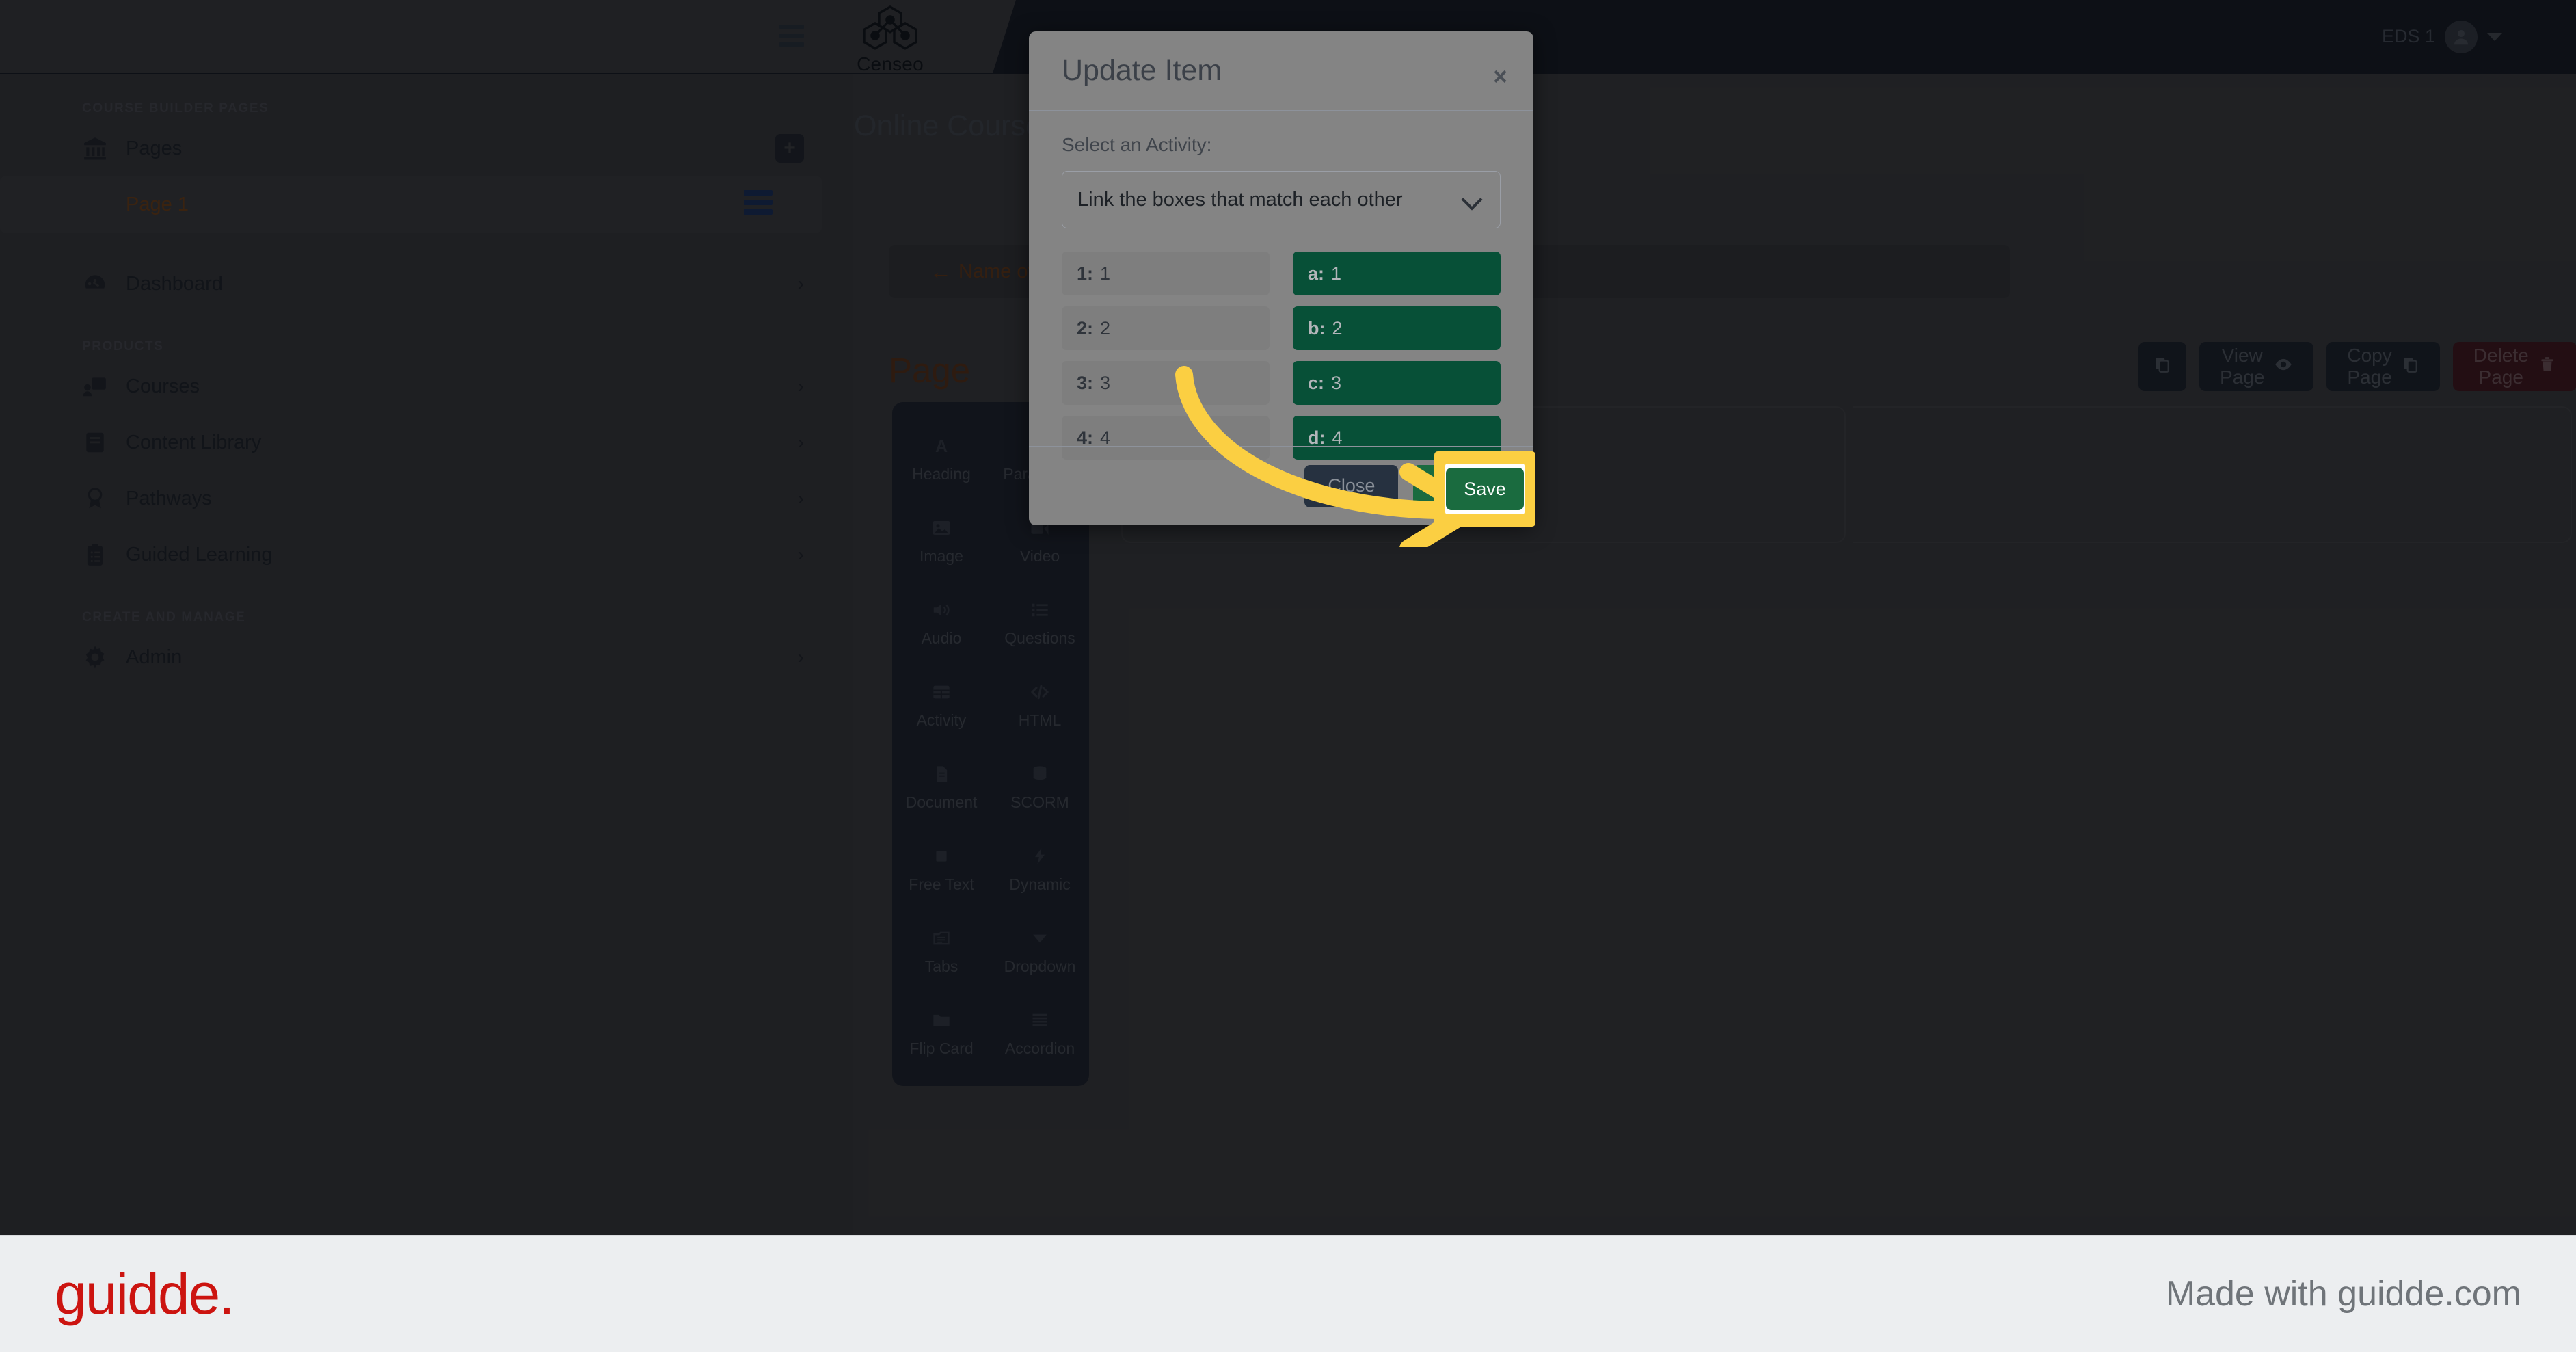 This screenshot has width=2576, height=1352. Describe the element at coordinates (1166, 328) in the screenshot. I see `pair-left-cell: 2` at that location.